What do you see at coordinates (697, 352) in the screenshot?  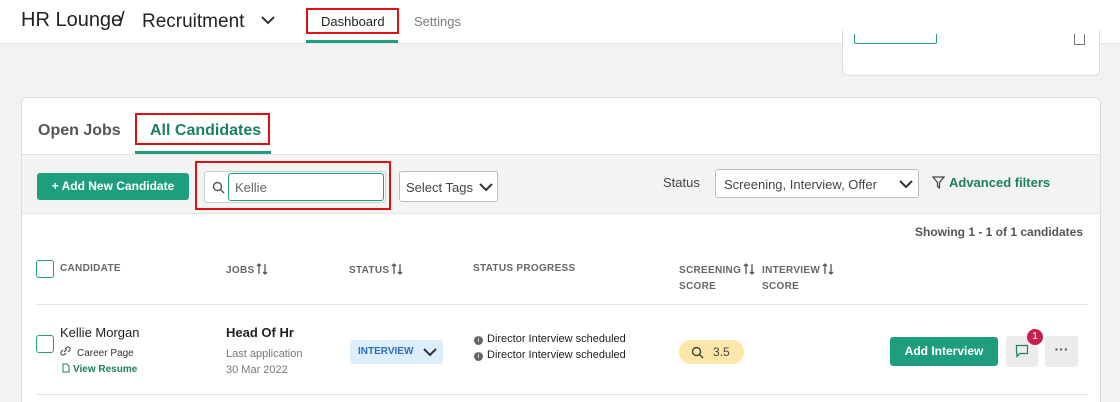 I see `search-icon` at bounding box center [697, 352].